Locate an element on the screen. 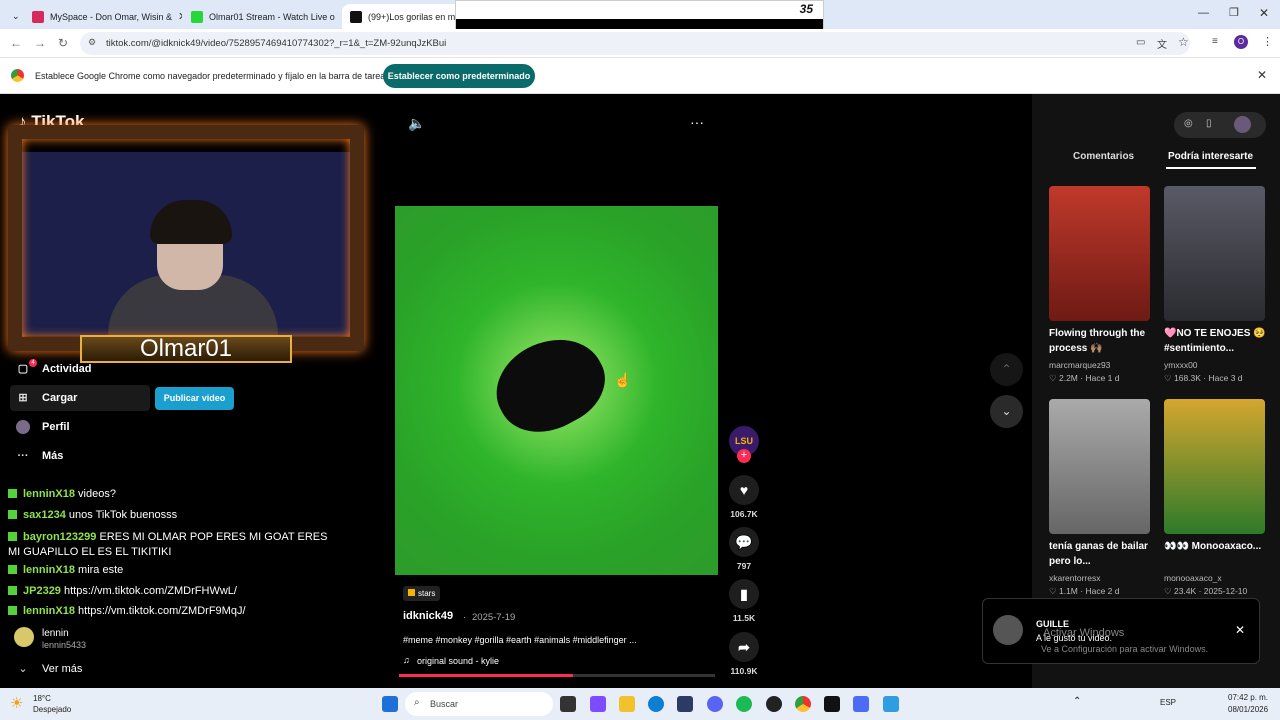 Image resolution: width=1280 pixels, height=720 pixels. sidebar-item-mas: ··· Más is located at coordinates (40, 456).